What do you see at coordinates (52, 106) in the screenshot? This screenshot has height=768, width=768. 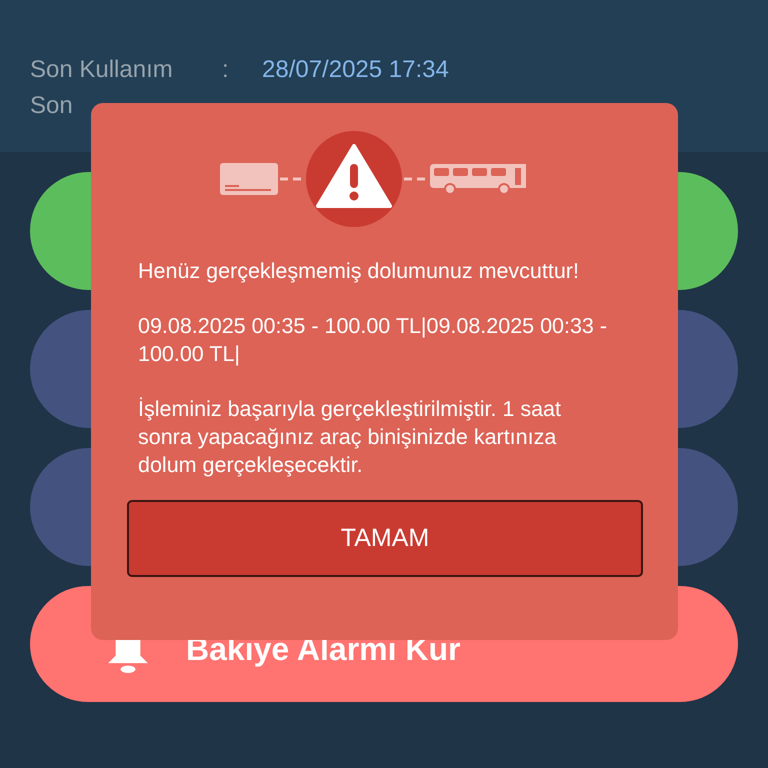 I see `info-label: Son` at bounding box center [52, 106].